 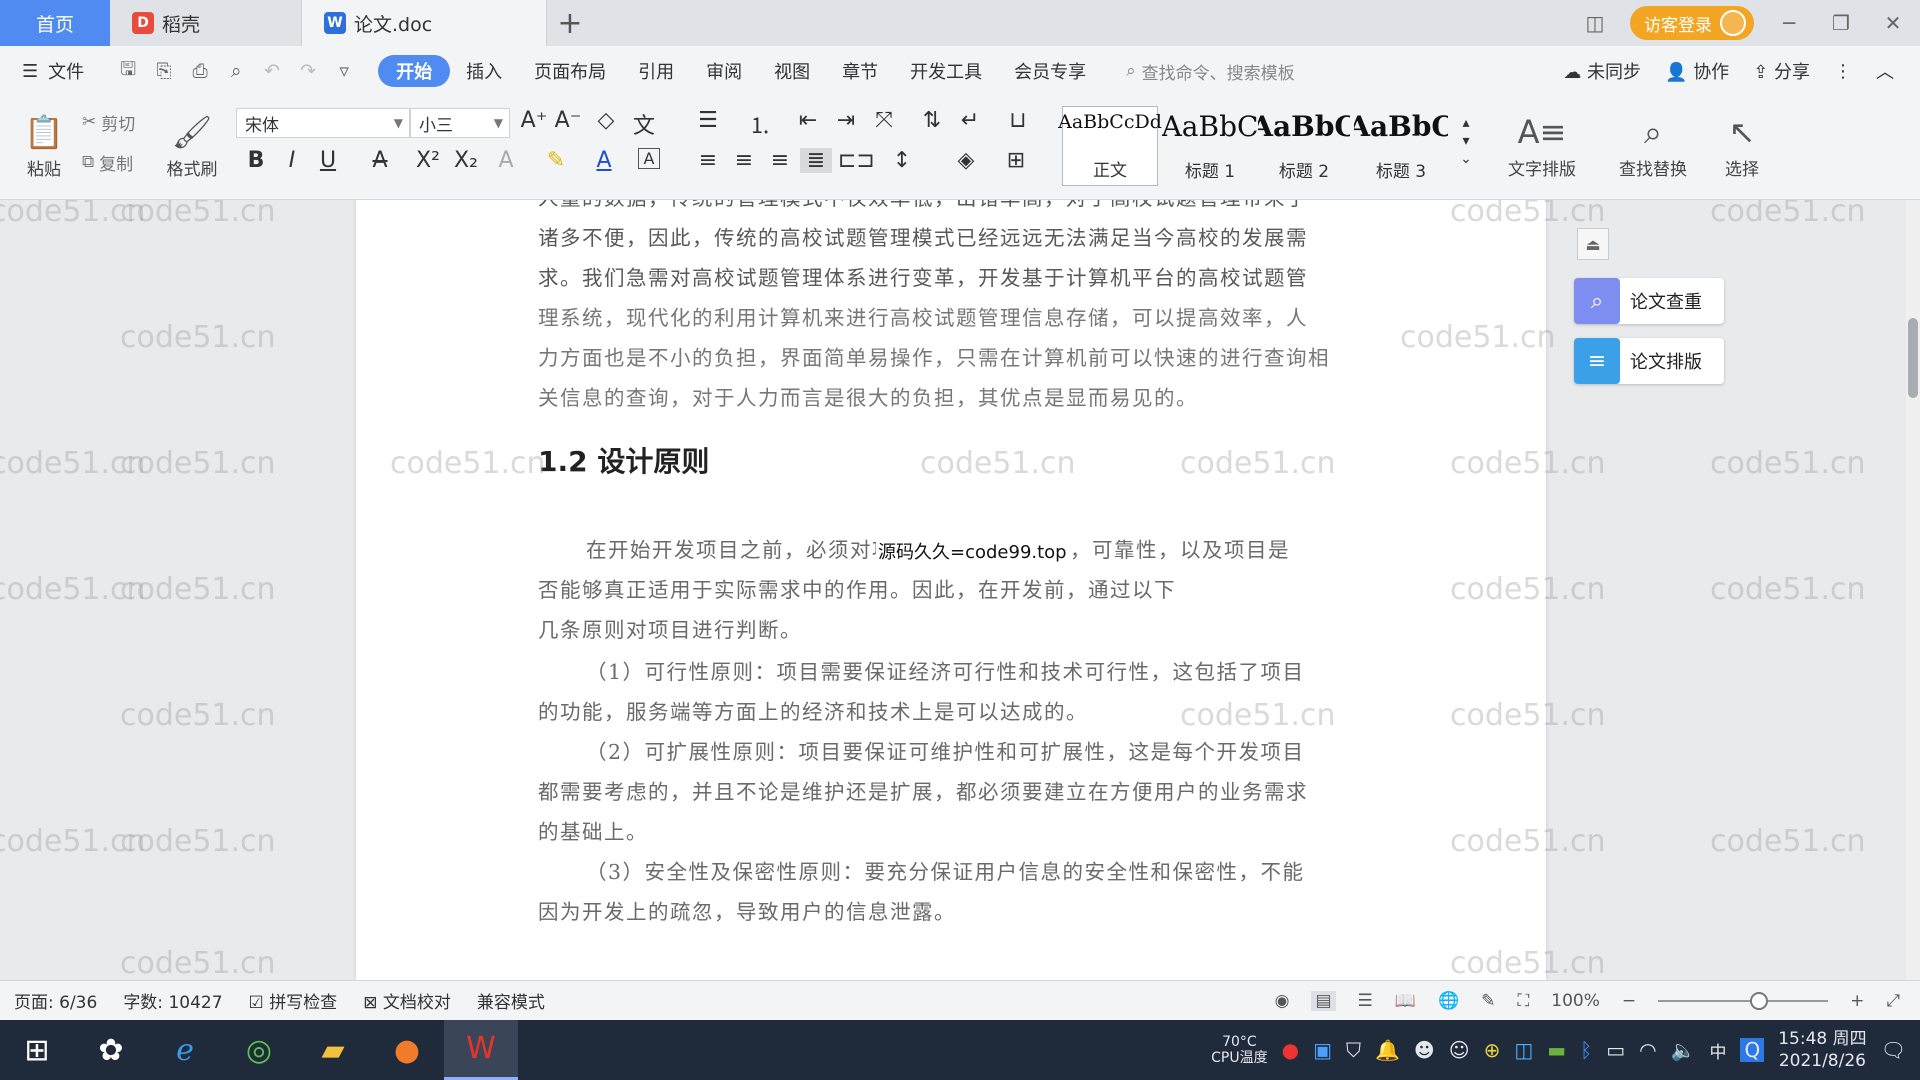 I want to click on align-right-icon: ≡, so click(x=780, y=160).